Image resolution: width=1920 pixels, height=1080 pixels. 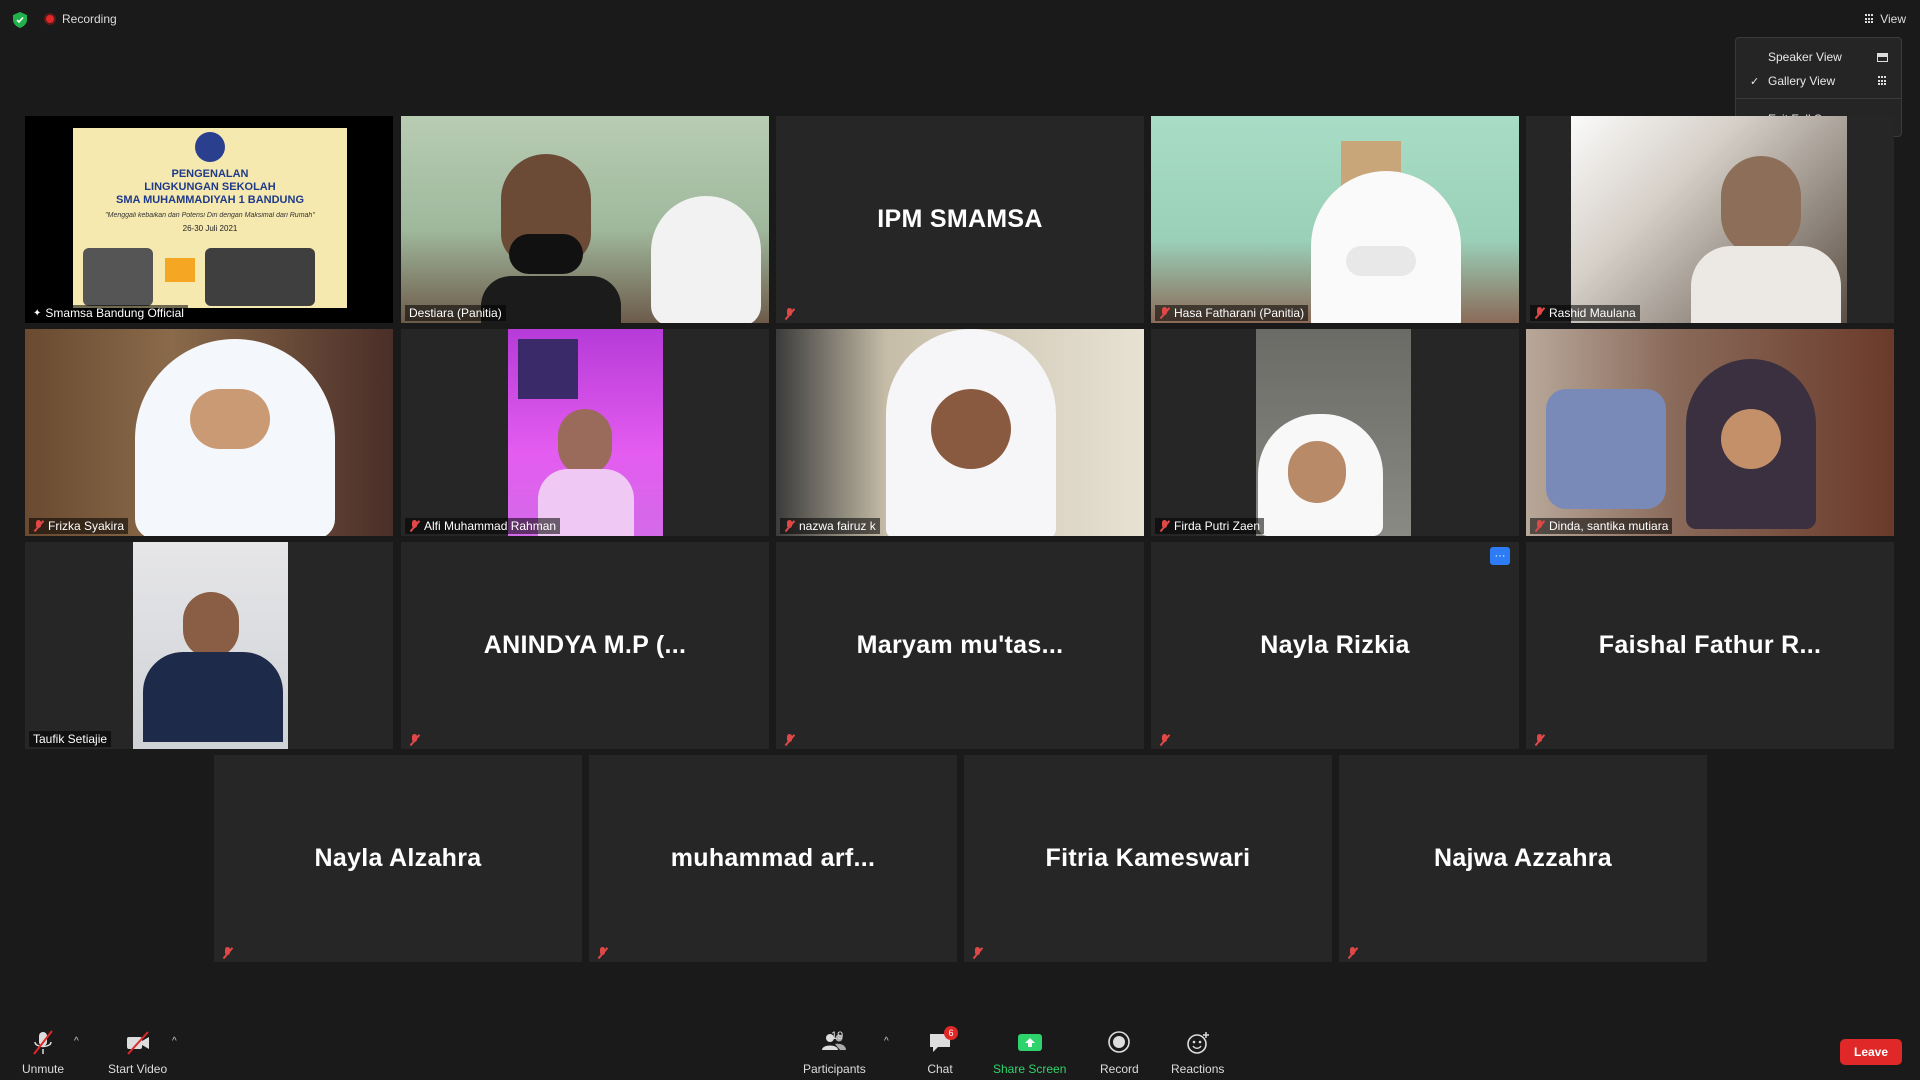 What do you see at coordinates (210, 147) in the screenshot?
I see `school-logo` at bounding box center [210, 147].